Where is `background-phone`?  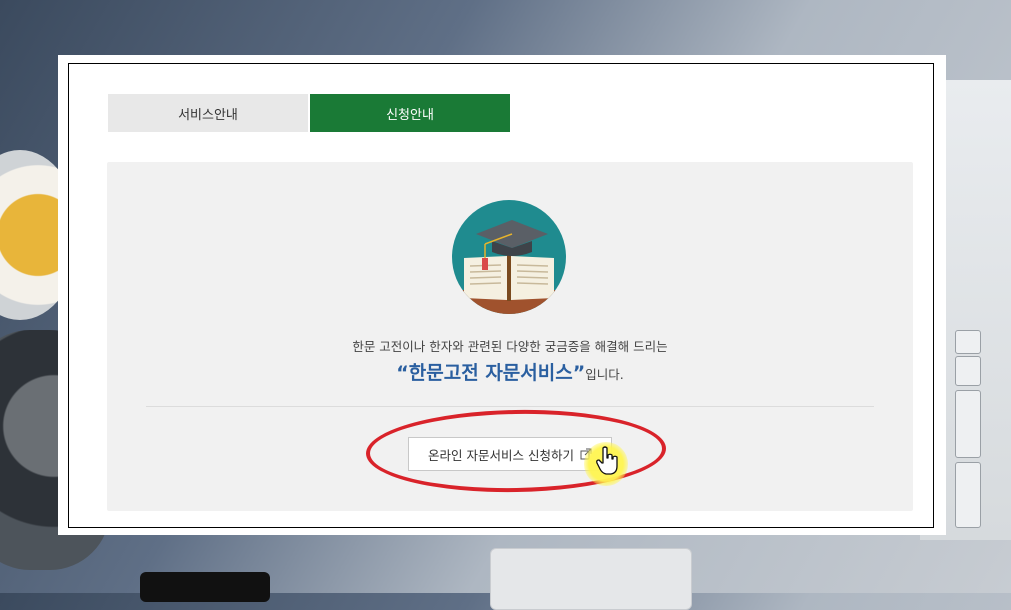
background-phone is located at coordinates (205, 587).